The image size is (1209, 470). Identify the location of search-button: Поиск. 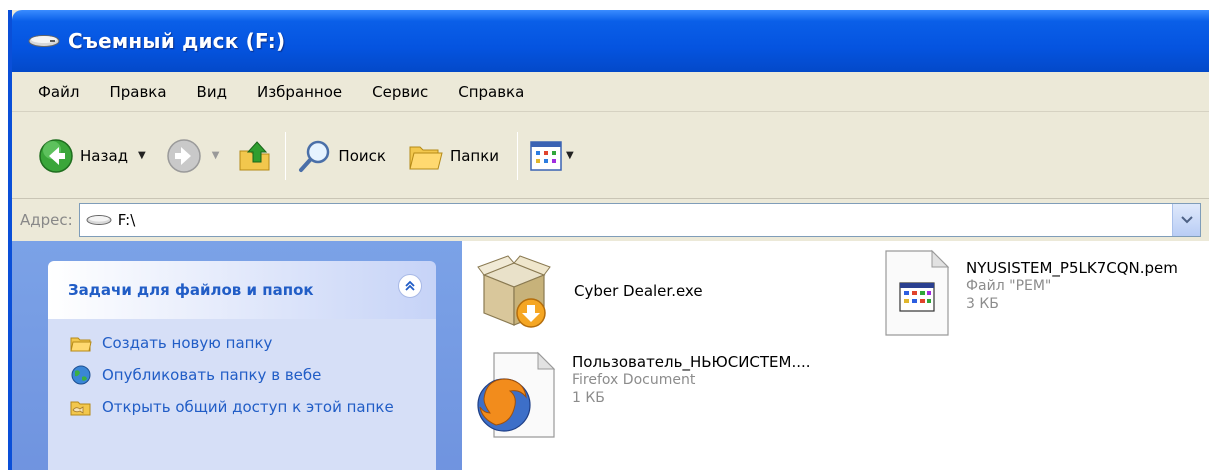
(342, 156).